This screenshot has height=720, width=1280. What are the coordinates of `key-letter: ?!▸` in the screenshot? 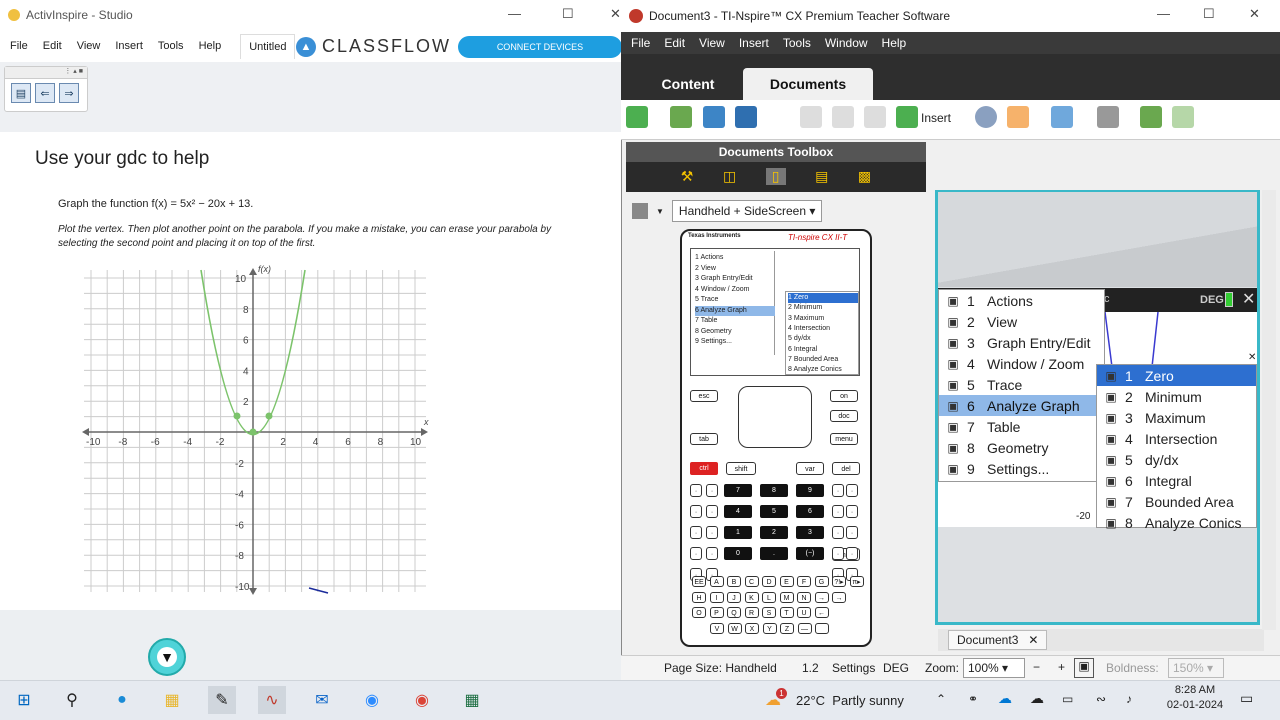 It's located at (839, 581).